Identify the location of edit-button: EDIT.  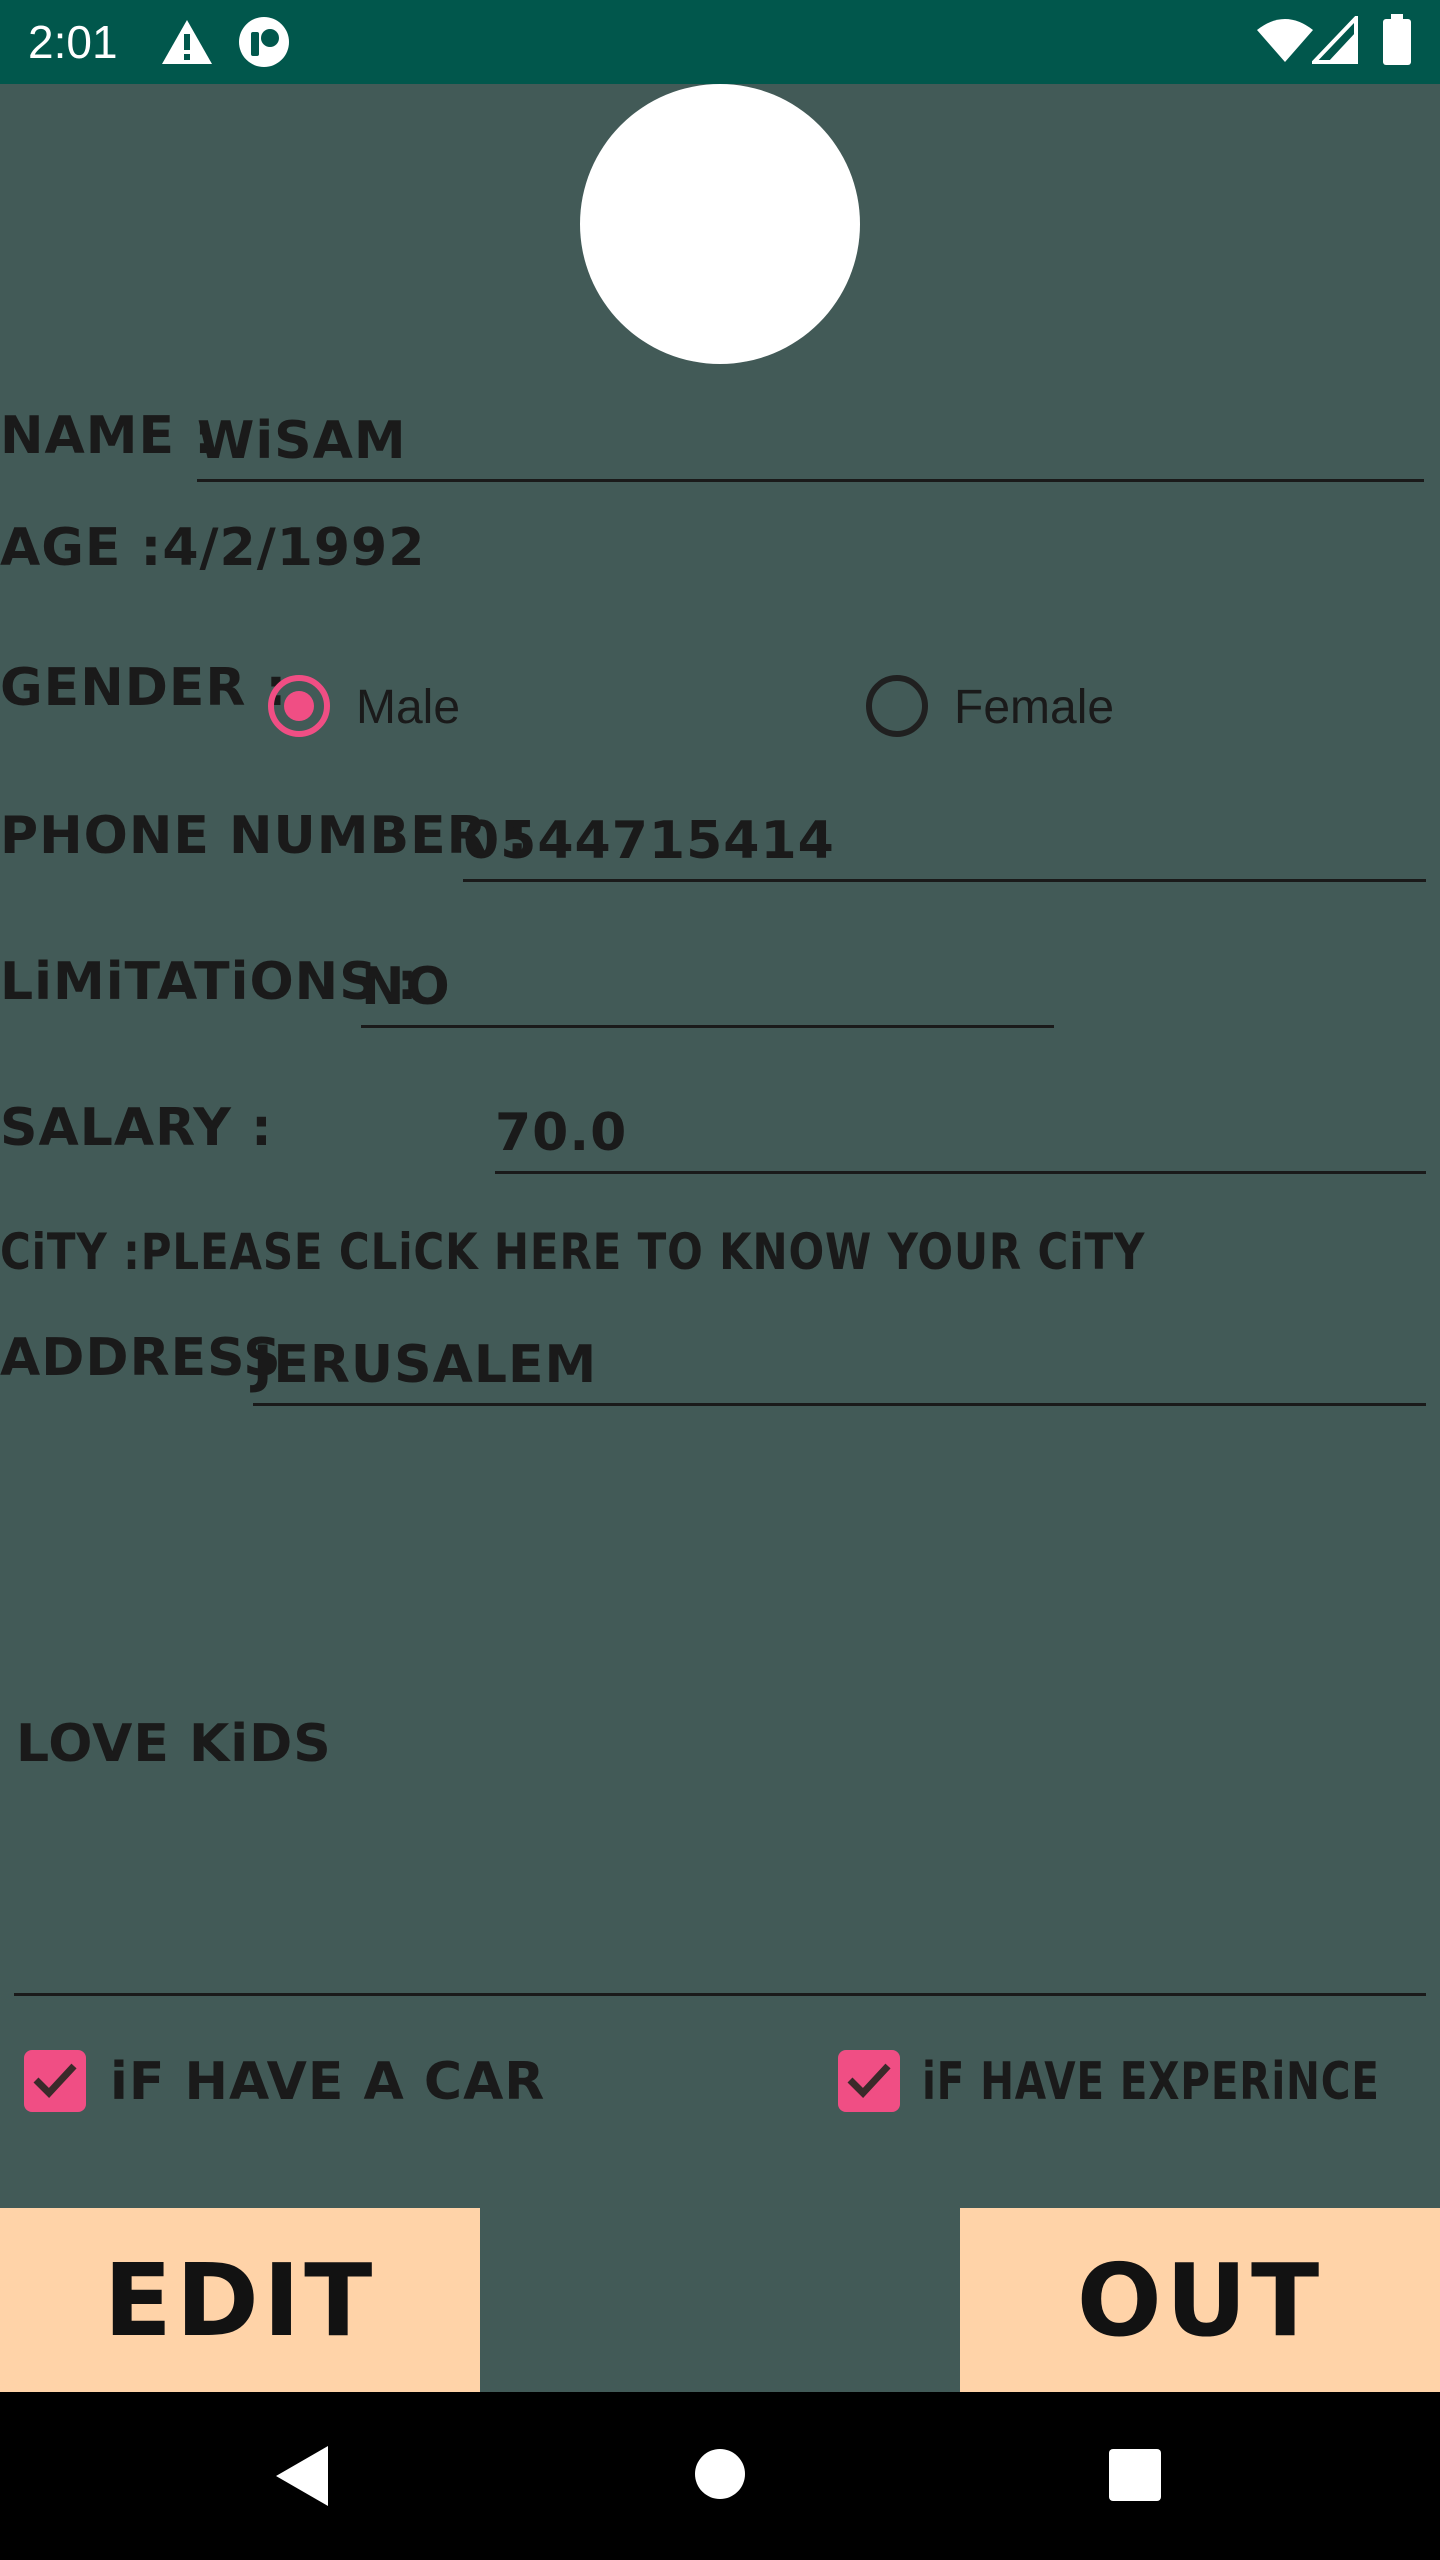
(240, 2300).